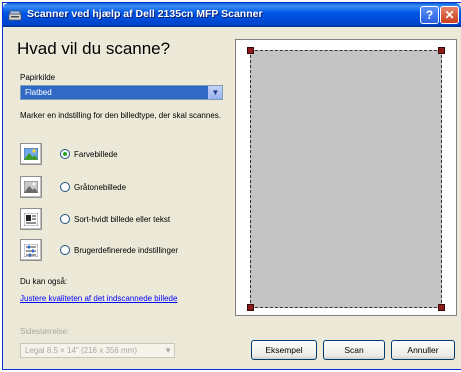  What do you see at coordinates (100, 187) in the screenshot?
I see `option-label-grayscale-picture: Gråtonebillede` at bounding box center [100, 187].